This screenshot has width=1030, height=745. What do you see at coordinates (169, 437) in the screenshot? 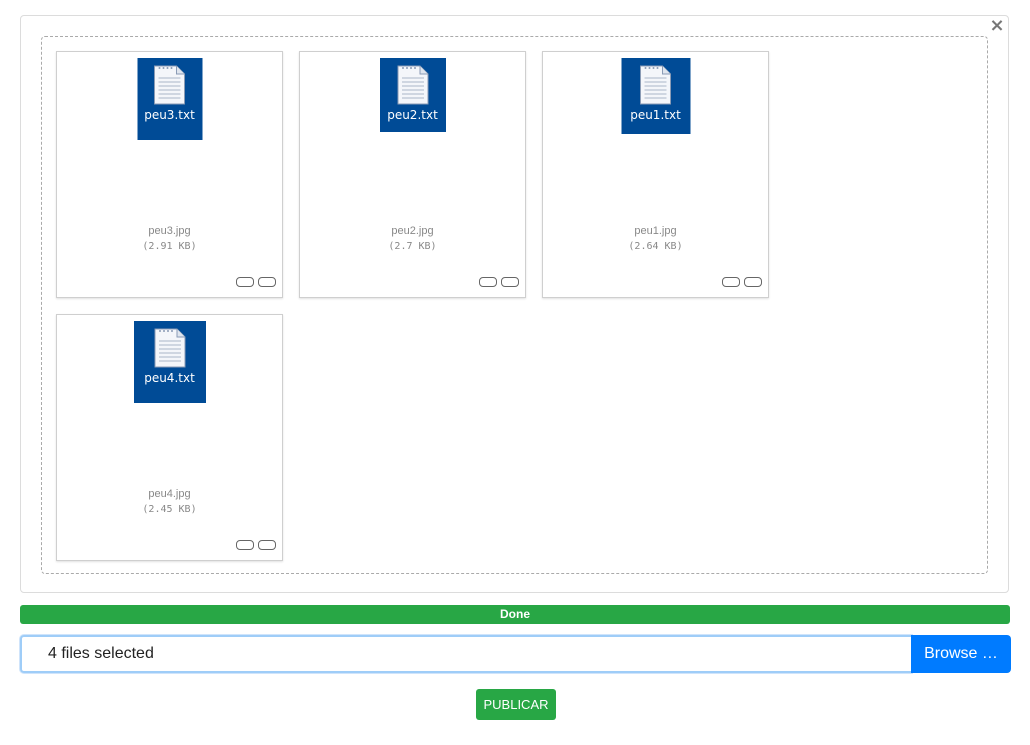
I see `file-thumbnail: peu4.txt peu4.jpg (2.45 KB)` at bounding box center [169, 437].